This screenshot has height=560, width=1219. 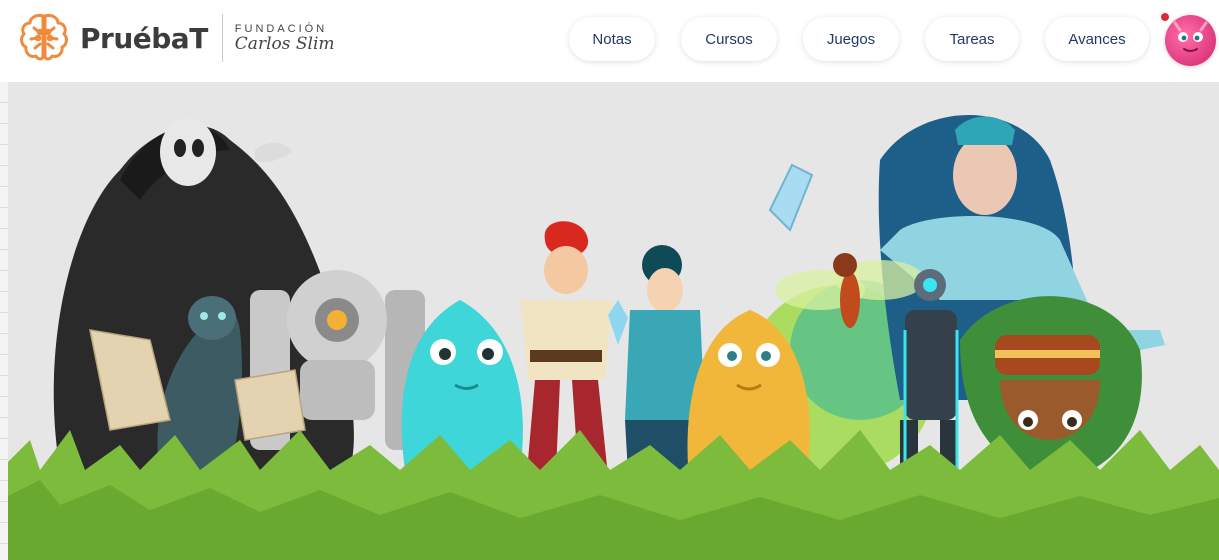 What do you see at coordinates (144, 38) in the screenshot?
I see `brand-name: PruébaT` at bounding box center [144, 38].